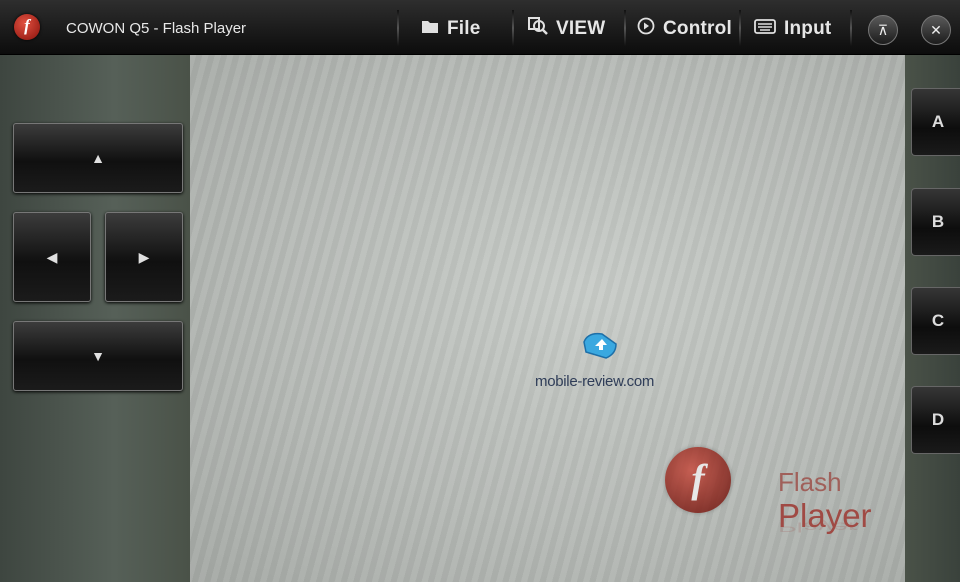 The width and height of the screenshot is (960, 582). What do you see at coordinates (810, 482) in the screenshot?
I see `flash-logo-word-flash: Flash` at bounding box center [810, 482].